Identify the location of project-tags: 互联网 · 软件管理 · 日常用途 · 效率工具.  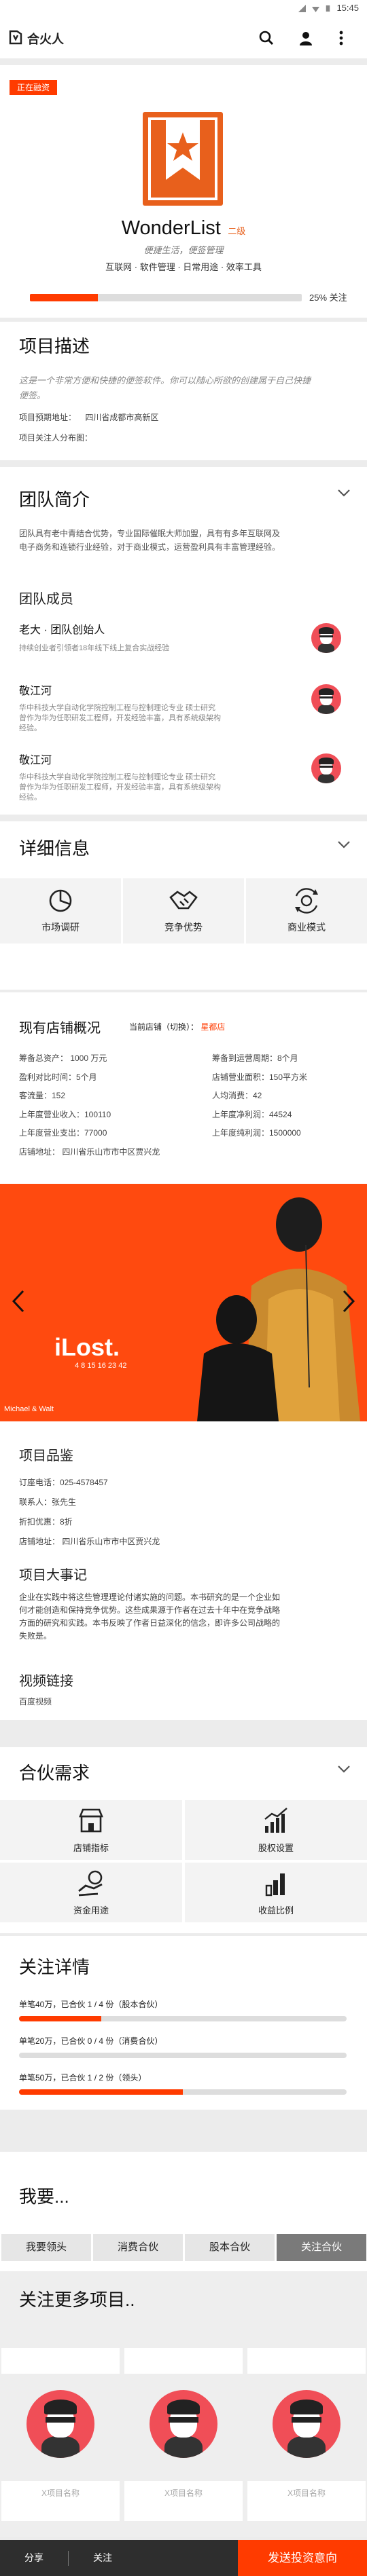
(183, 267).